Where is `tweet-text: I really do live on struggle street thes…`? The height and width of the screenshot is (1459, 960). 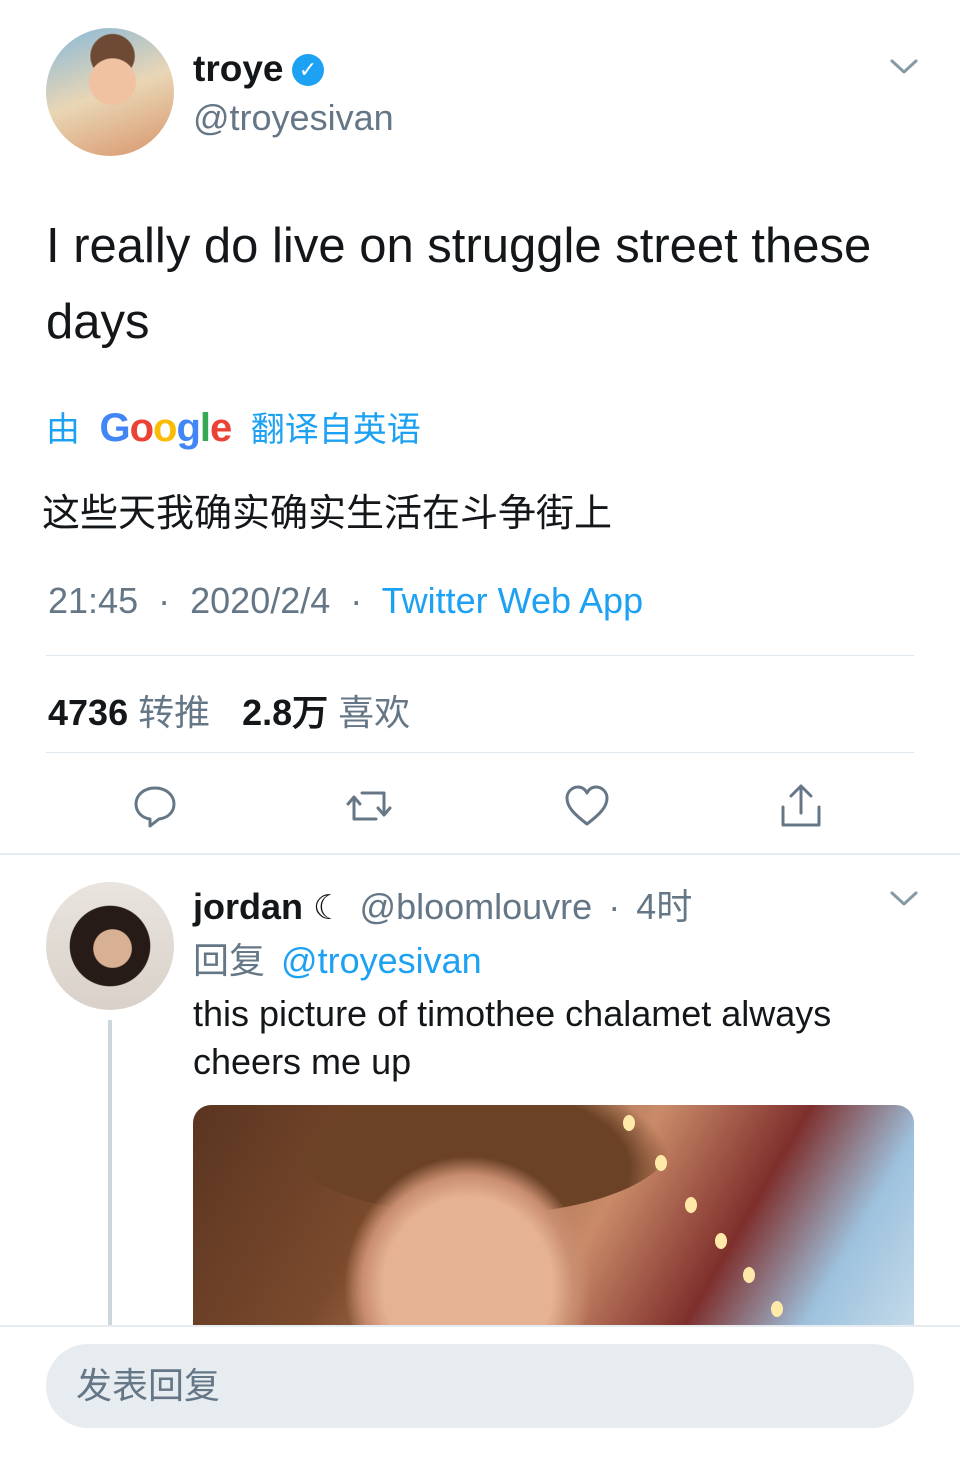 tweet-text: I really do live on struggle street thes… is located at coordinates (459, 284).